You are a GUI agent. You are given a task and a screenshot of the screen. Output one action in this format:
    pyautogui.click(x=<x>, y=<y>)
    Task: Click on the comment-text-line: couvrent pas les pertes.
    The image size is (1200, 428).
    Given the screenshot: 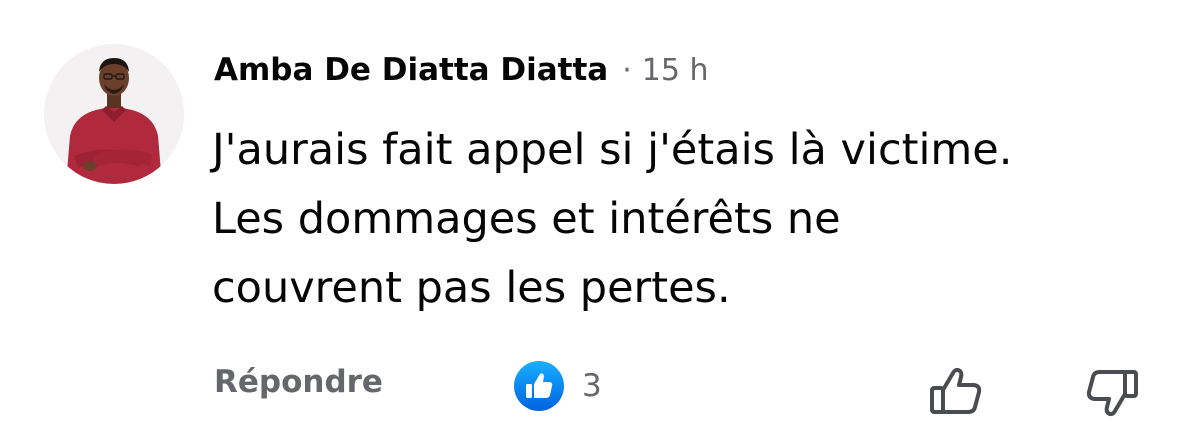 What is the action you would take?
    pyautogui.click(x=471, y=288)
    